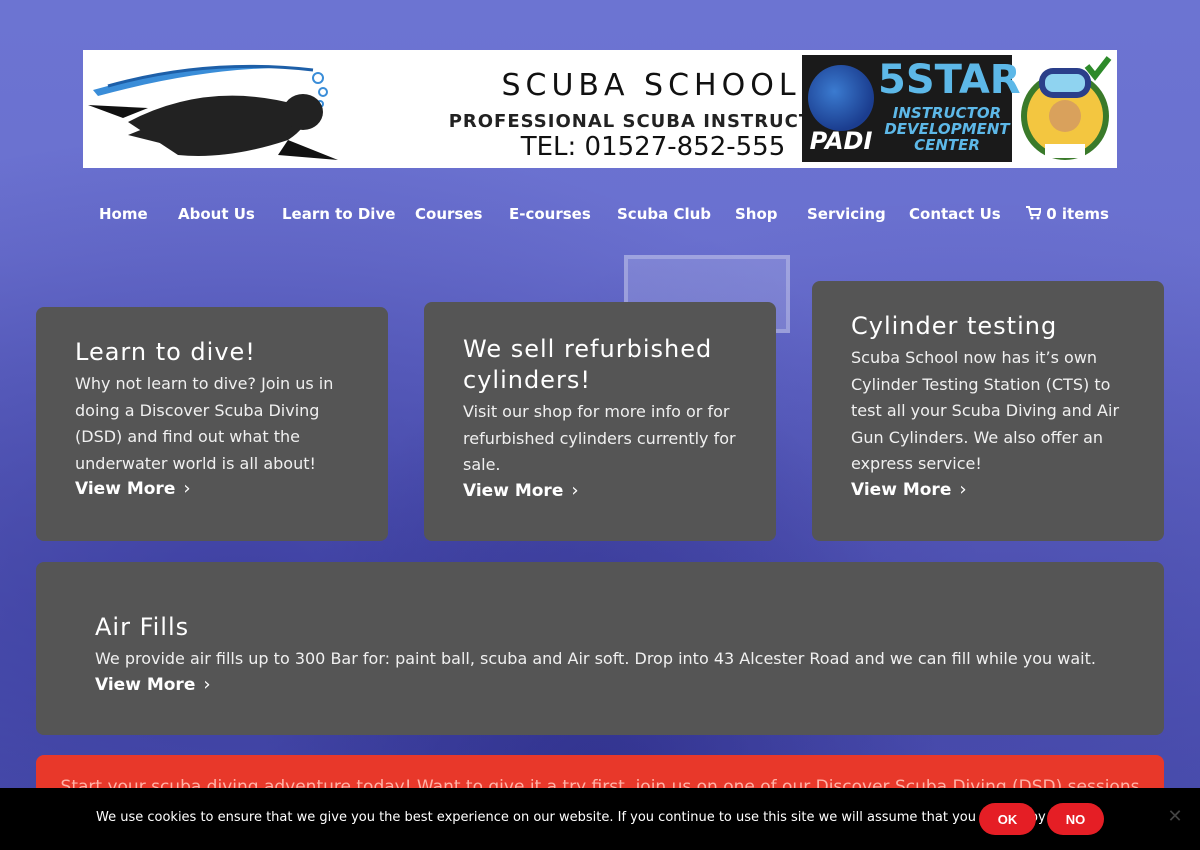 This screenshot has height=850, width=1200. Describe the element at coordinates (841, 141) in the screenshot. I see `padi-label: PADI` at that location.